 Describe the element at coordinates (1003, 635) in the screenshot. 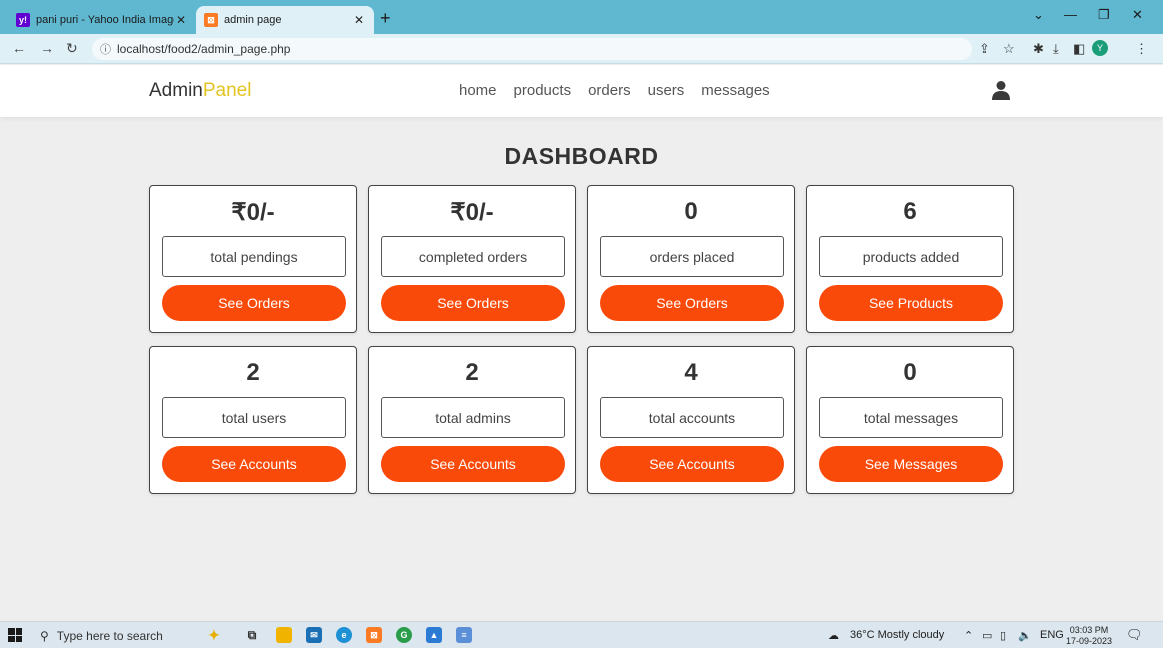

I see `battery-icon: ▯` at that location.